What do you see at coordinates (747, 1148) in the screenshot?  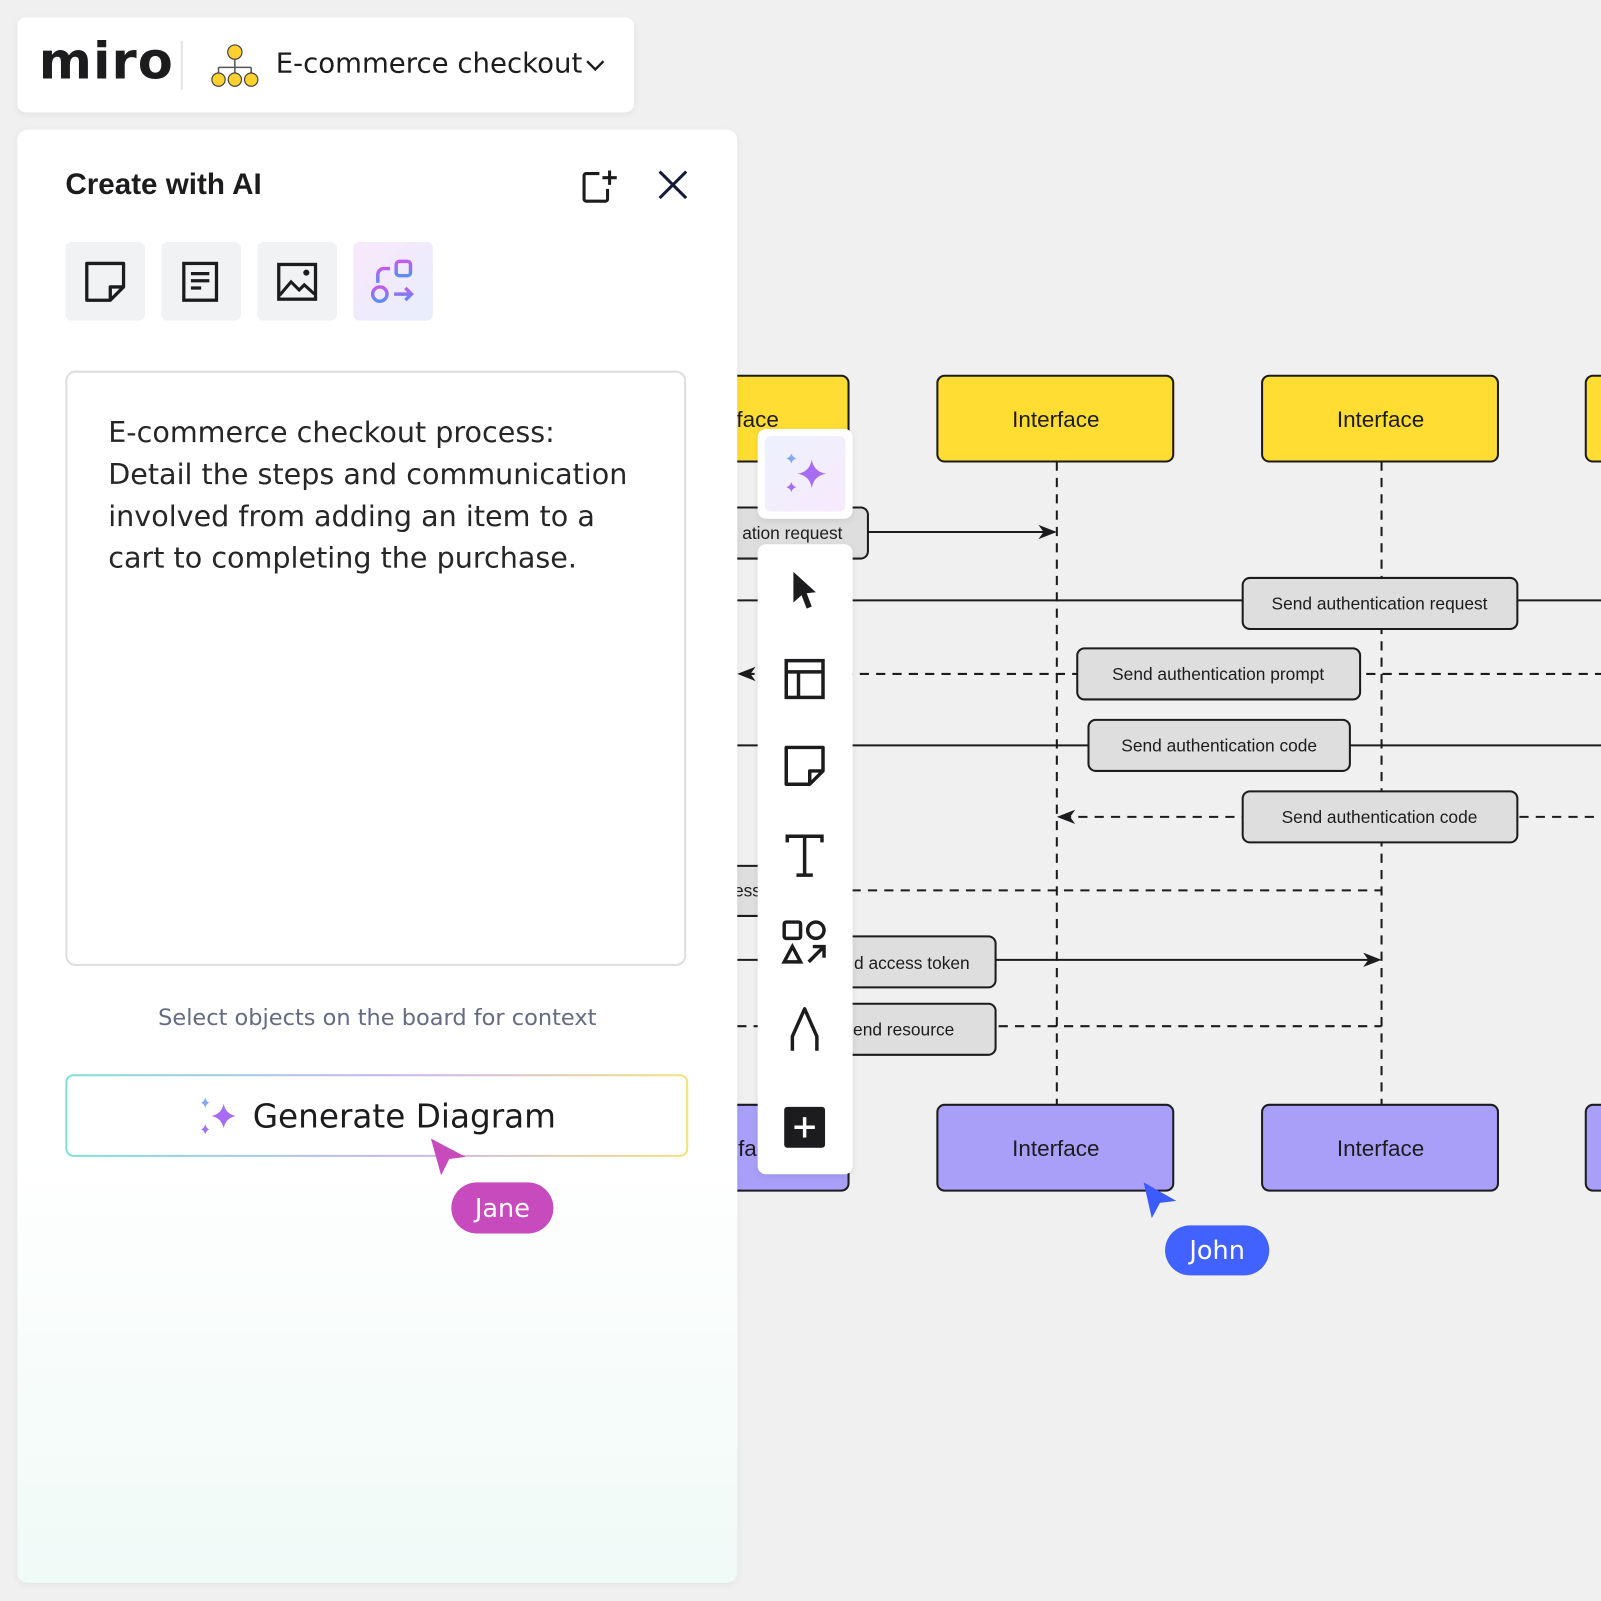 I see `participant-label: fa` at bounding box center [747, 1148].